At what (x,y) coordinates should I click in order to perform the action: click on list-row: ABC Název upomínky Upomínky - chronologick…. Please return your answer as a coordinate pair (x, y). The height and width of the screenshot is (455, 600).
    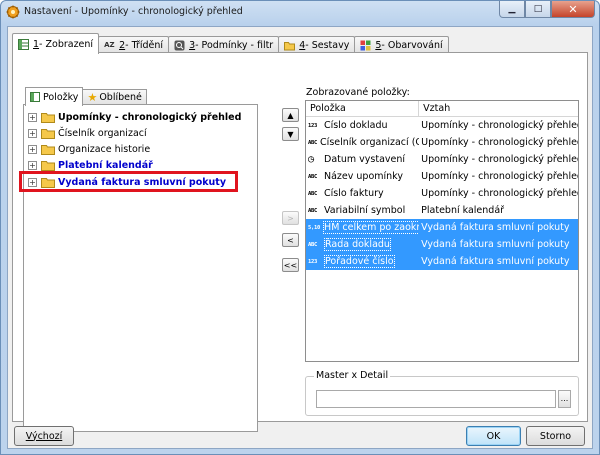
    Looking at the image, I should click on (442, 176).